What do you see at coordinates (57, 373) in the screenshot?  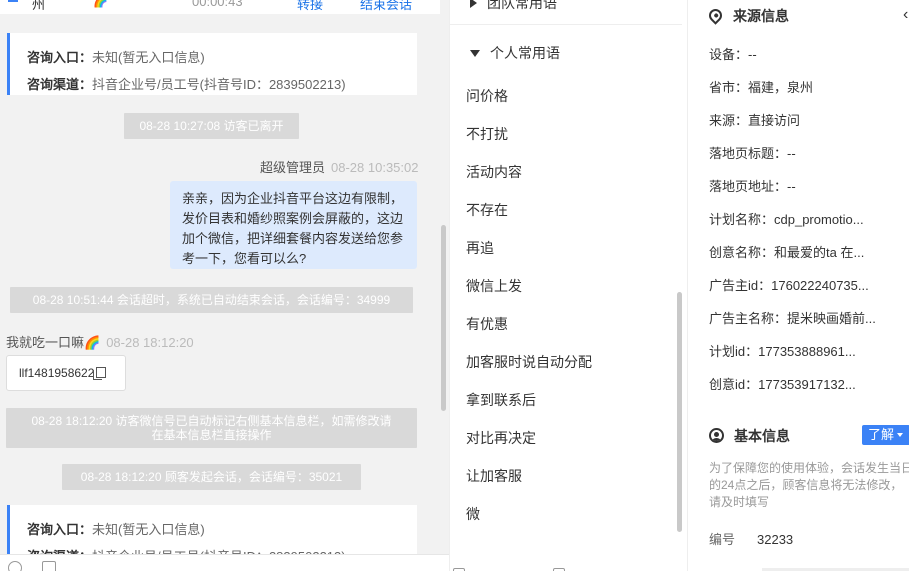 I see `wechat-id-text: llf1481958622` at bounding box center [57, 373].